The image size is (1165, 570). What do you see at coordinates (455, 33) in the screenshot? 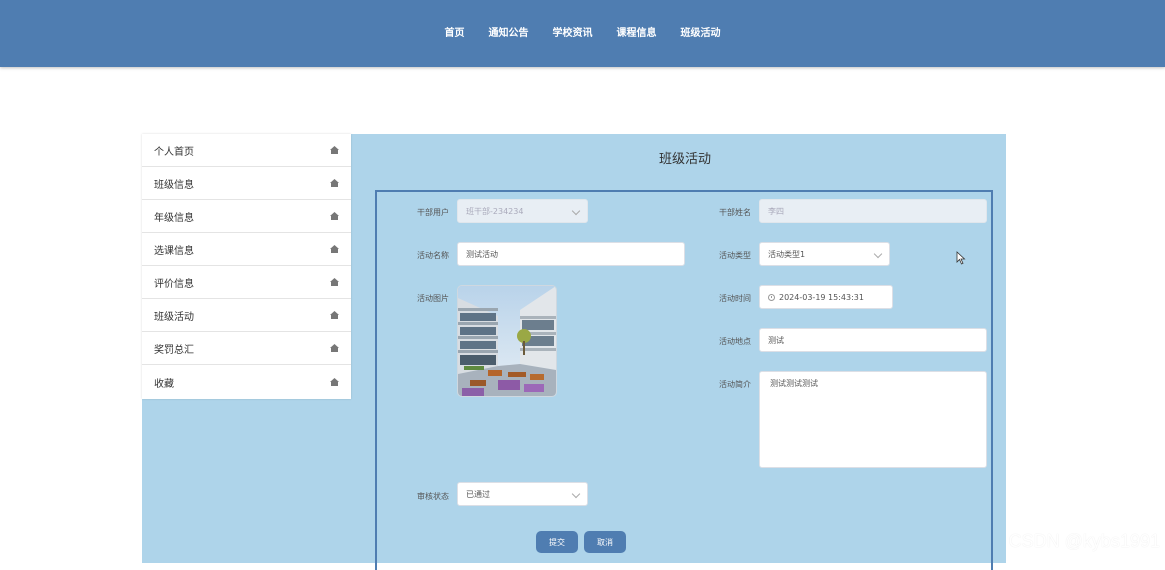
I see `nav-item-home: 首页` at bounding box center [455, 33].